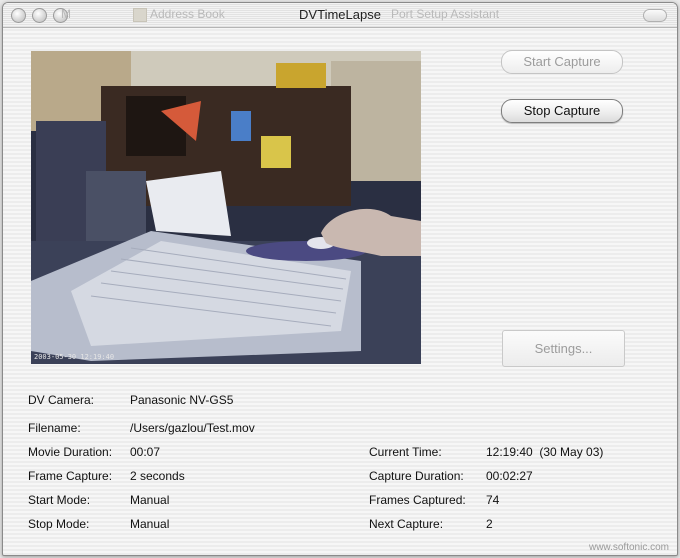 Image resolution: width=680 pixels, height=558 pixels. What do you see at coordinates (61, 400) in the screenshot?
I see `dv-camera-label: DV Camera:` at bounding box center [61, 400].